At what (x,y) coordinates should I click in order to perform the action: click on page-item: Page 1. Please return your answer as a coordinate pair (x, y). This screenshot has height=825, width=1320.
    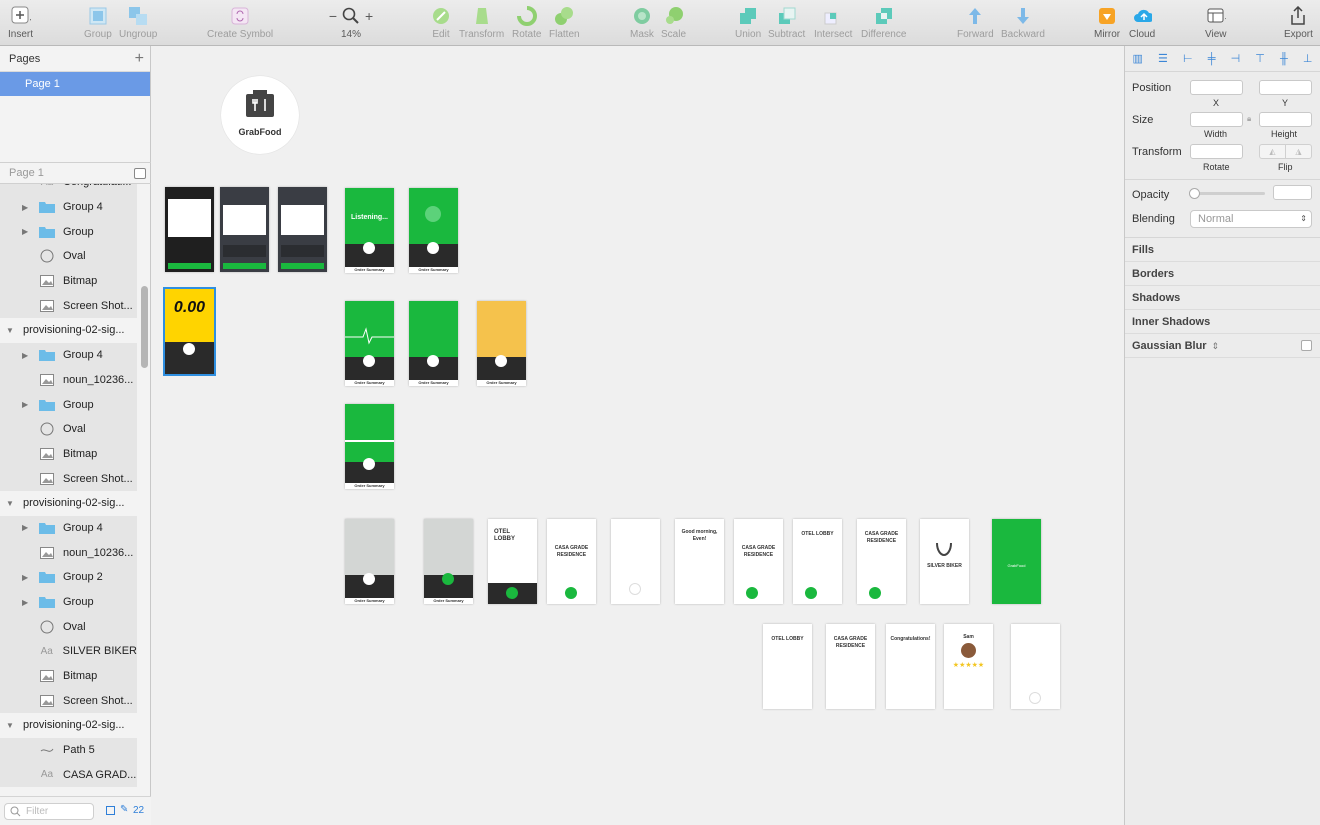
    Looking at the image, I should click on (75, 84).